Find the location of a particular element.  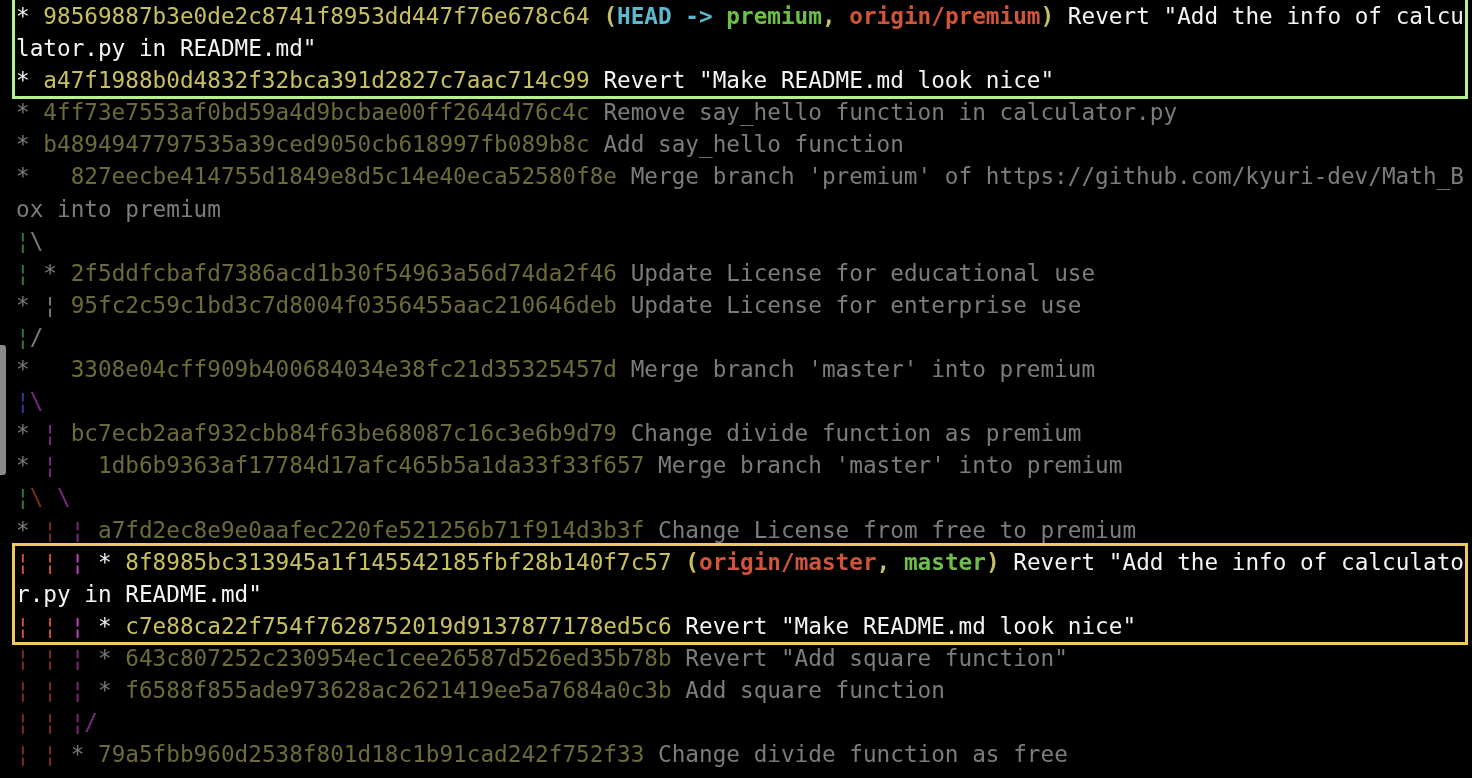

scroll-bar is located at coordinates (3, 410).